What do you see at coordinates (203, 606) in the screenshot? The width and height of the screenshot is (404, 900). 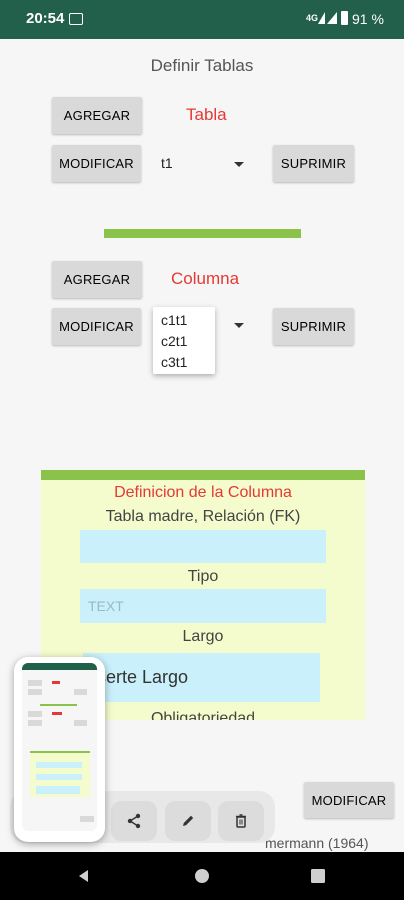 I see `tipo-field: TEXT` at bounding box center [203, 606].